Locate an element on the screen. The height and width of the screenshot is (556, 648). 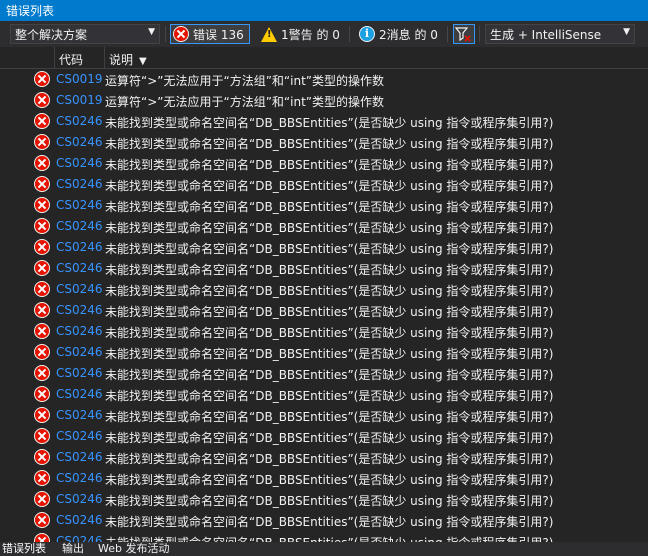
messages-filter-button: i 2消息 的 0 is located at coordinates (400, 34).